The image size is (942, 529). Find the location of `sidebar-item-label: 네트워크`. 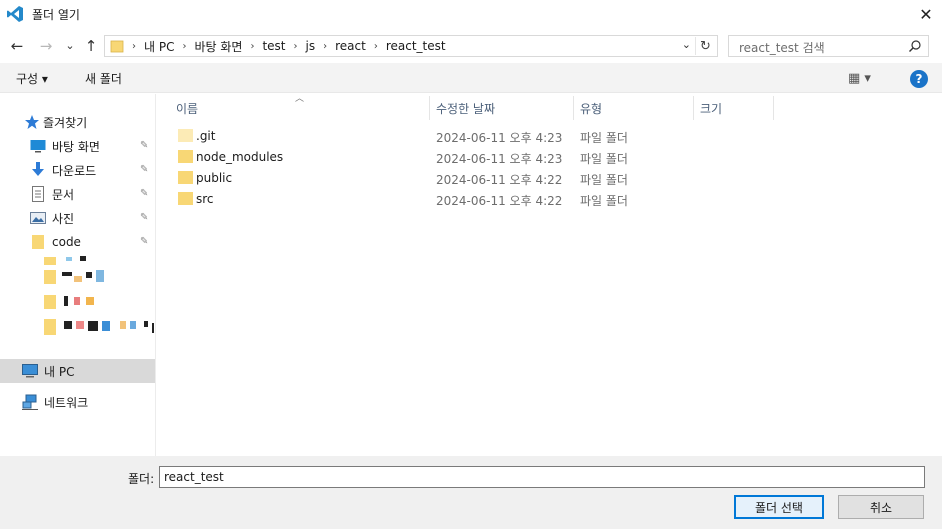

sidebar-item-label: 네트워크 is located at coordinates (66, 402).